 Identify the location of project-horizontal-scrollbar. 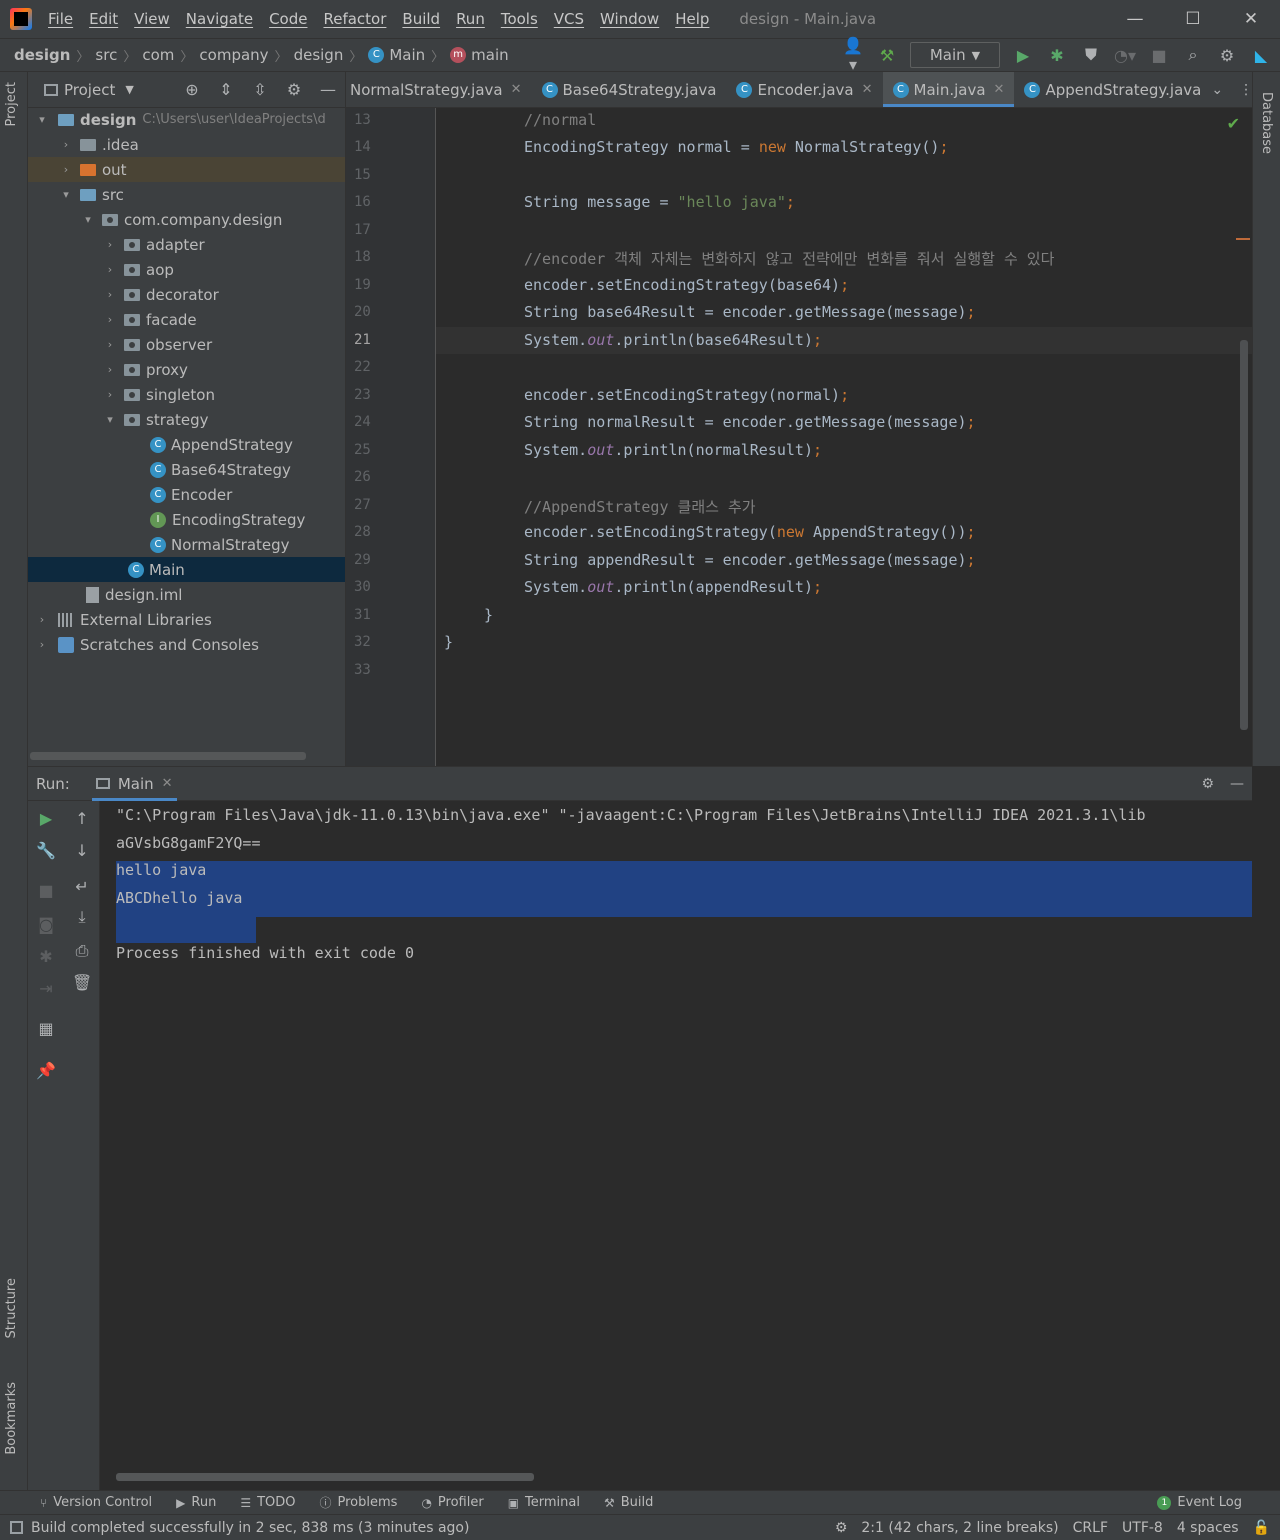
(168, 756).